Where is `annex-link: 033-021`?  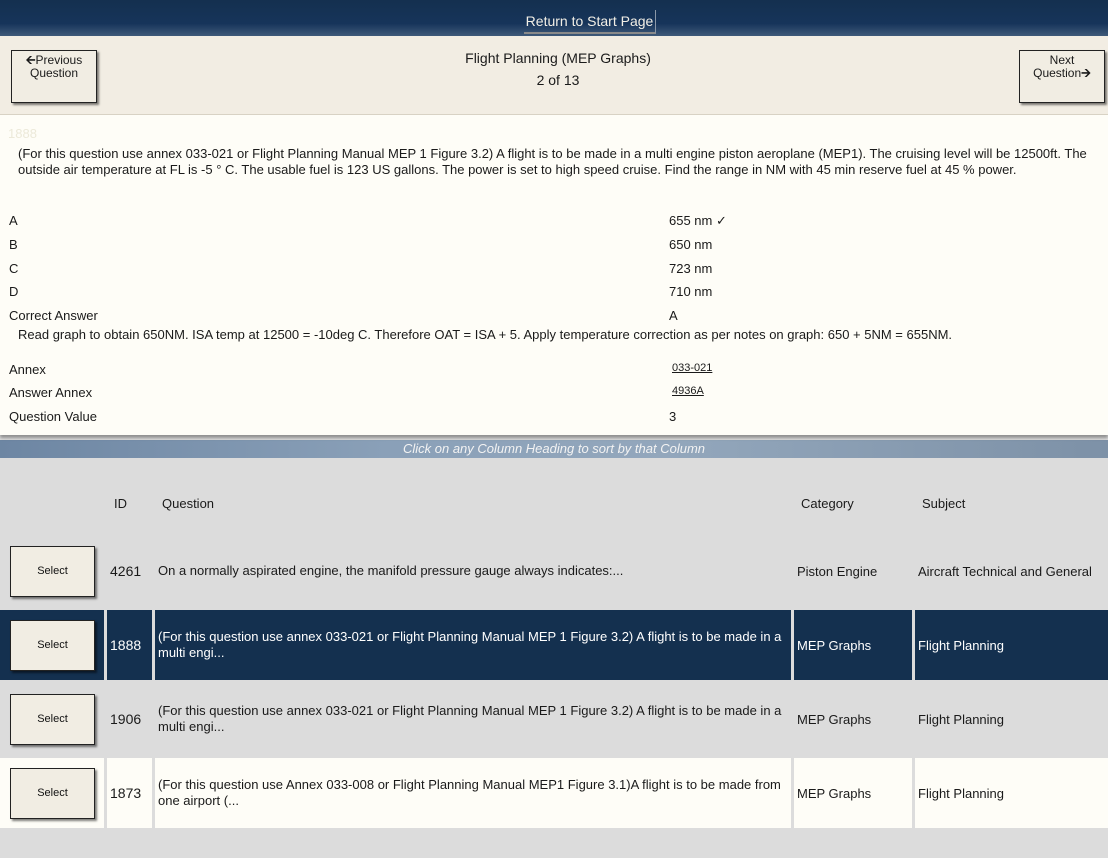
annex-link: 033-021 is located at coordinates (692, 368).